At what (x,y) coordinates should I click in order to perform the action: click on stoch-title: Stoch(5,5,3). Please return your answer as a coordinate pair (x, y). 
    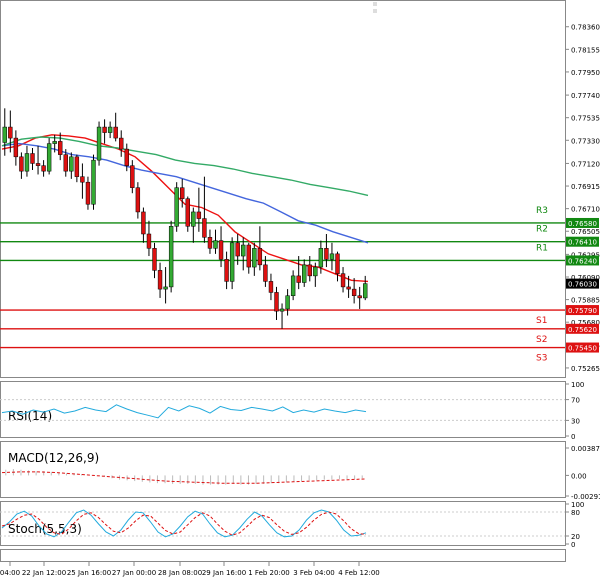
    Looking at the image, I should click on (45, 529).